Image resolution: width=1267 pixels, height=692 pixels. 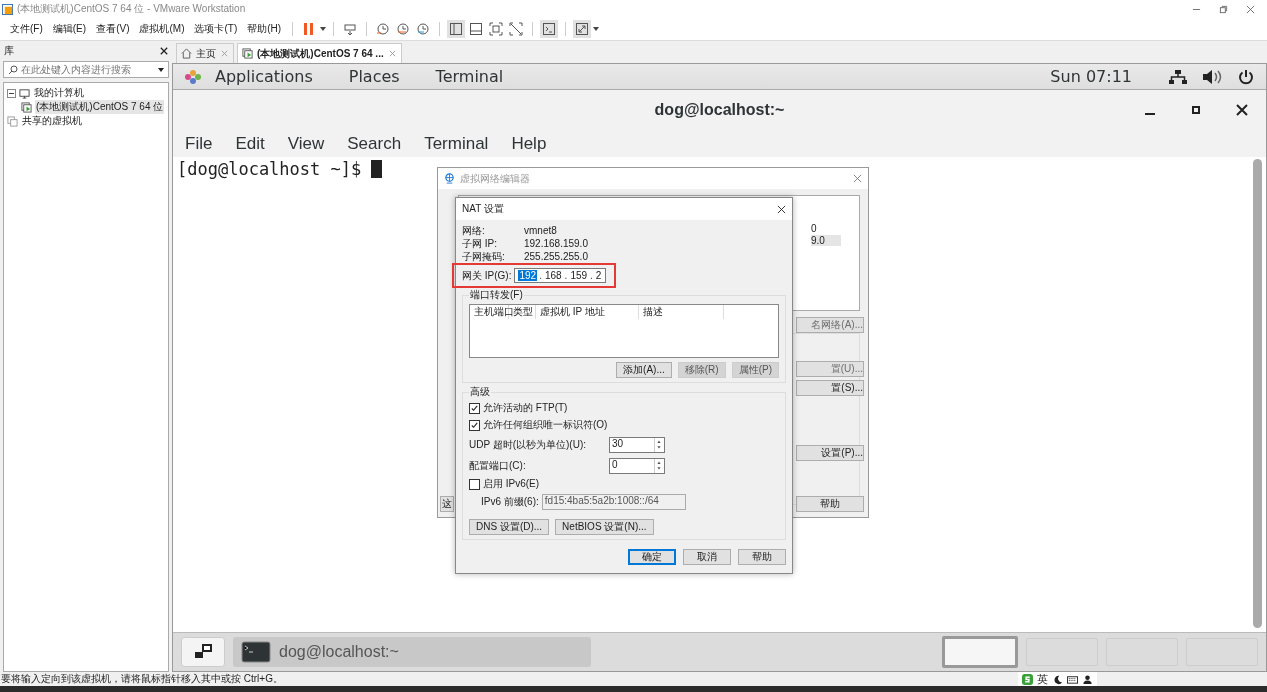 What do you see at coordinates (587, 312) in the screenshot?
I see `column-header: 虚拟机 IP 地址` at bounding box center [587, 312].